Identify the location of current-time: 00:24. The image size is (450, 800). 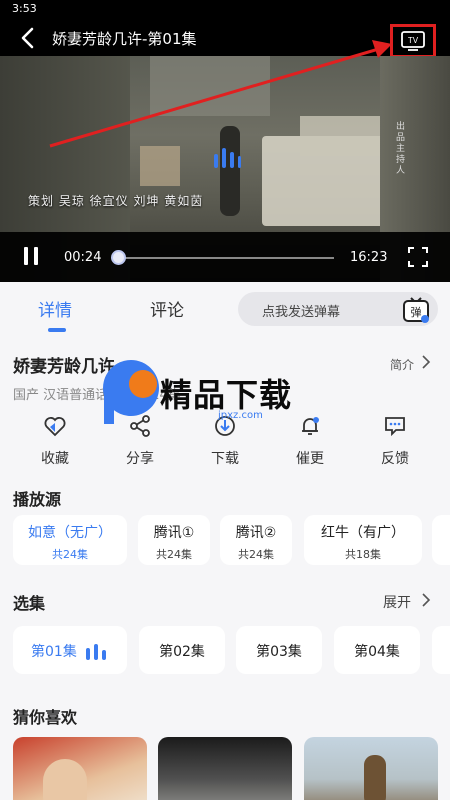
(83, 257).